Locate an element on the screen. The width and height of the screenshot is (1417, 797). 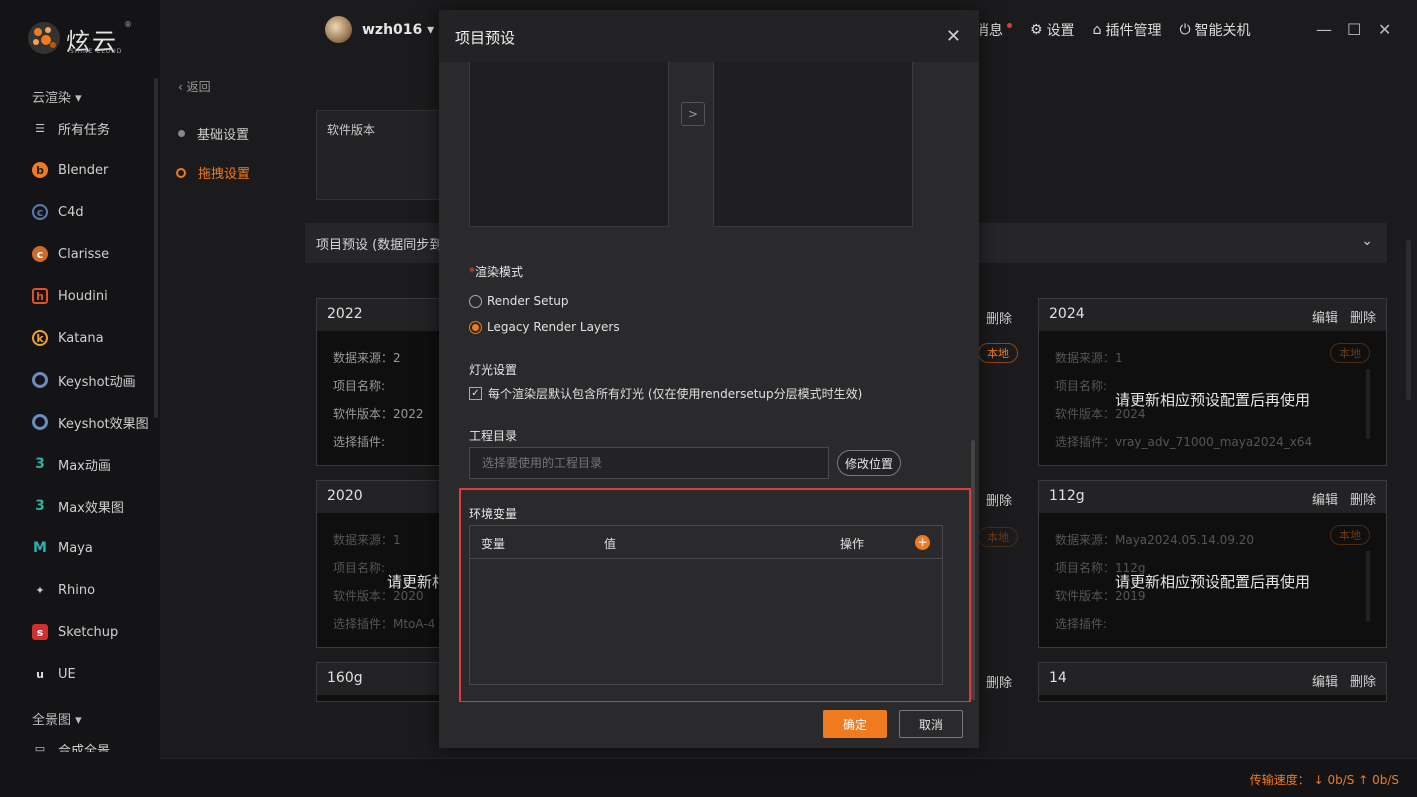
card-line: 数据来源：Maya2024.05.14.09.20 is located at coordinates (1155, 540).